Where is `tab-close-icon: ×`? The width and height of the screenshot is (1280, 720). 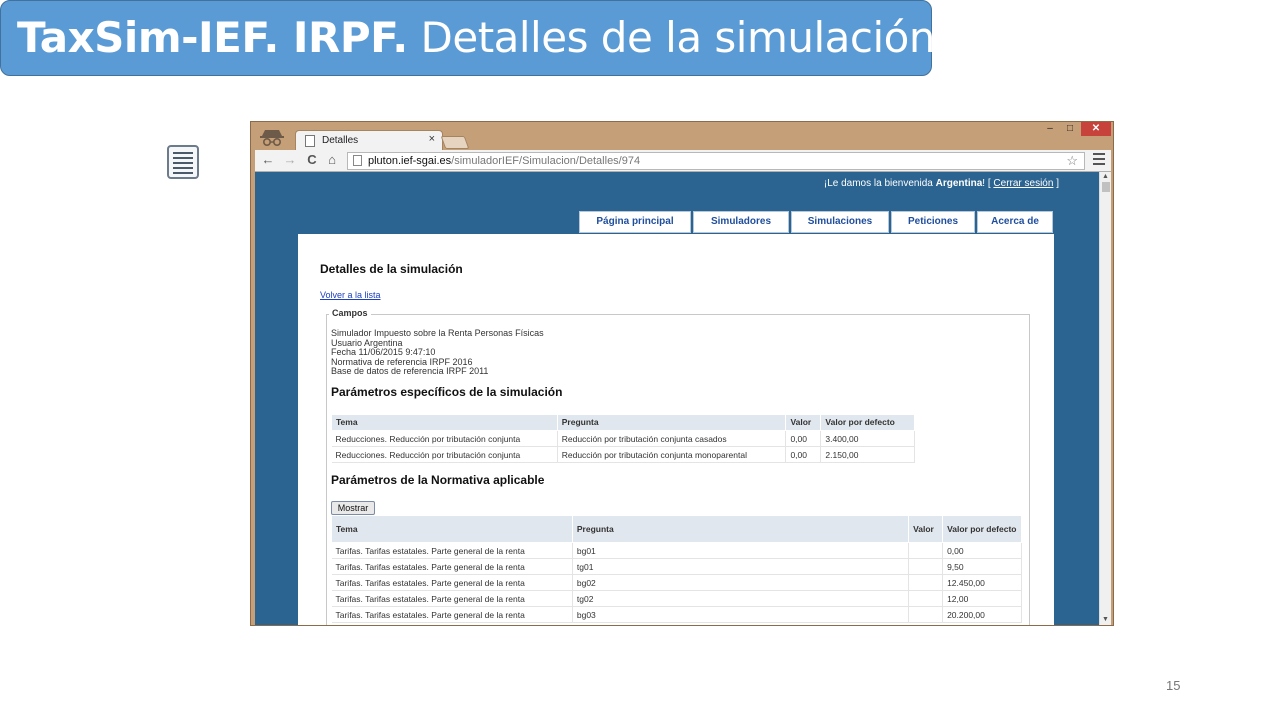
tab-close-icon: × is located at coordinates (432, 139).